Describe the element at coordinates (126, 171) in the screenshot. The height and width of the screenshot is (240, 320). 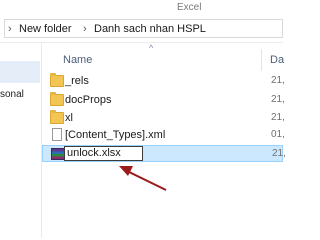
I see `arrow-head-icon` at that location.